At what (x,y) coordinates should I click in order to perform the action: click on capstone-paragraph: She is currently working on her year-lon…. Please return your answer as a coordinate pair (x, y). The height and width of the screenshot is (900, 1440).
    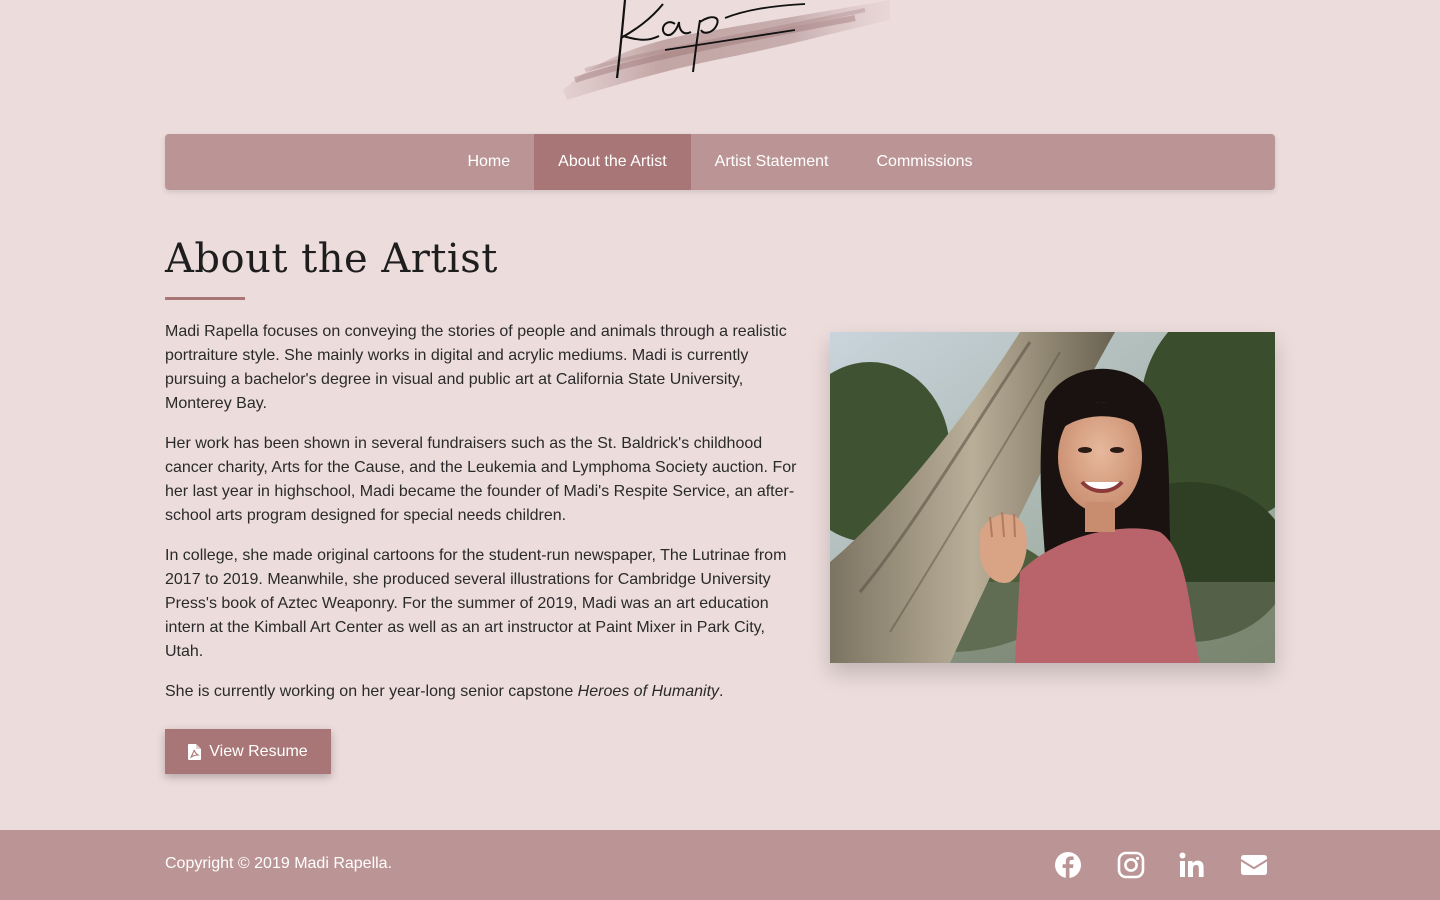
    Looking at the image, I should click on (485, 692).